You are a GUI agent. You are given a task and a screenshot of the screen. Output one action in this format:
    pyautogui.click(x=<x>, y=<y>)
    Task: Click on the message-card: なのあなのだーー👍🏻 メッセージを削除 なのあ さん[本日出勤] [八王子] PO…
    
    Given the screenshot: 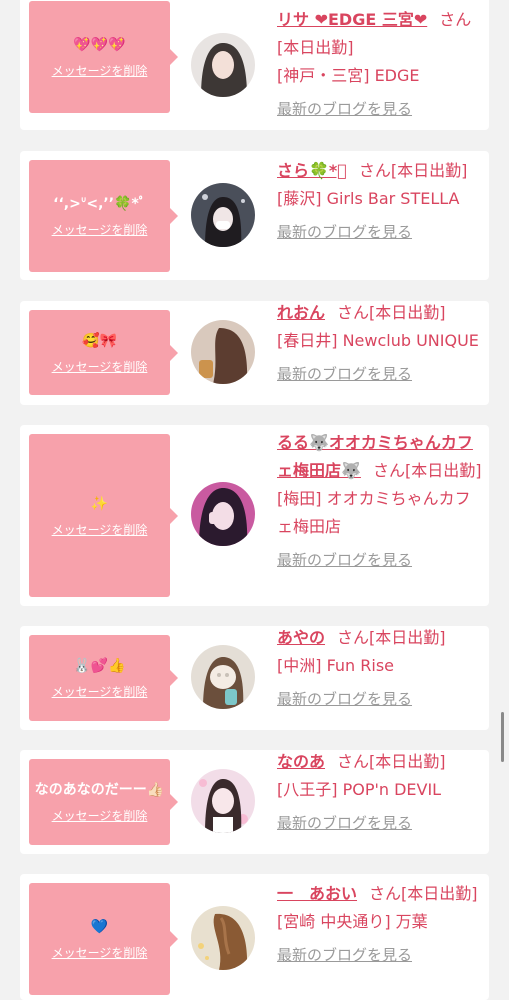 What is the action you would take?
    pyautogui.click(x=254, y=802)
    